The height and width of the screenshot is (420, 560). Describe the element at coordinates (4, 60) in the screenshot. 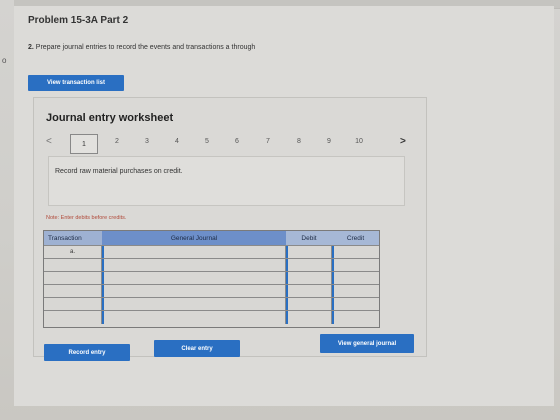

I see `edge-mark: o` at that location.